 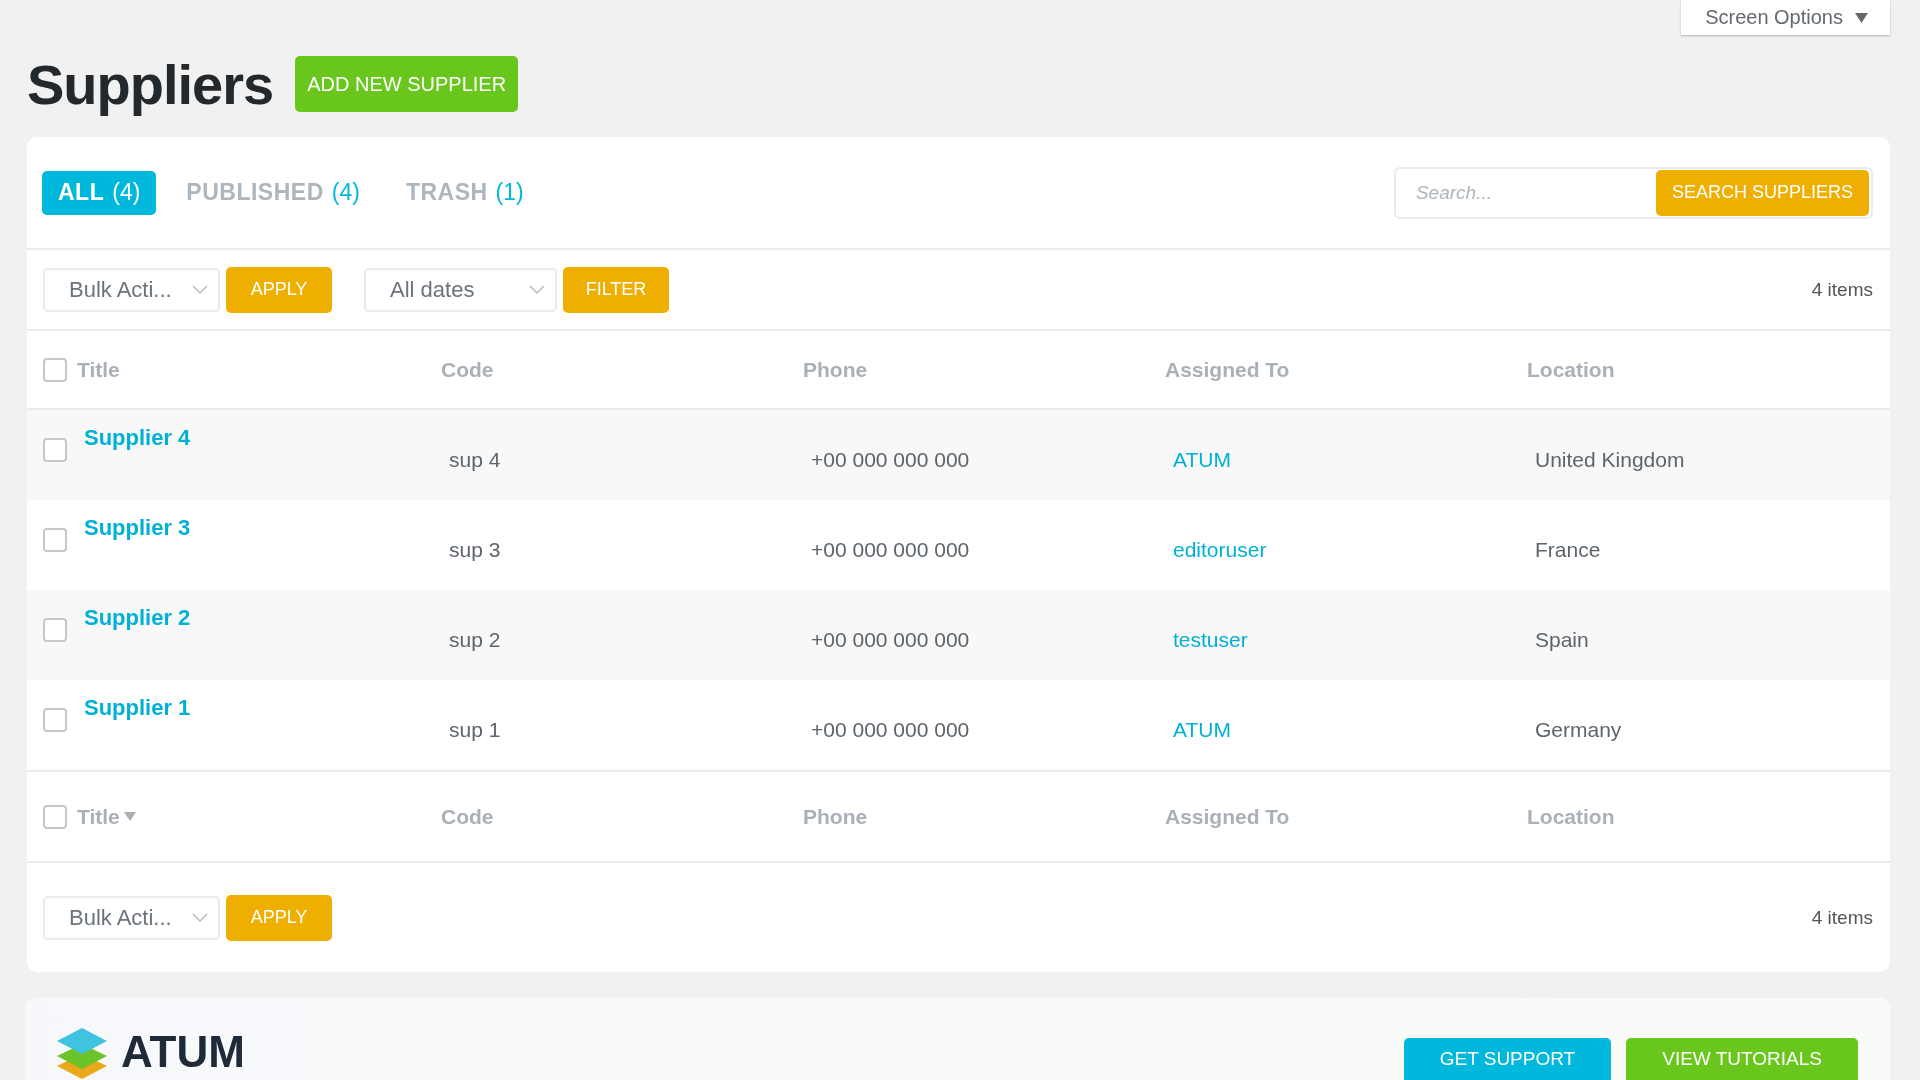 What do you see at coordinates (475, 549) in the screenshot?
I see `code-cell-text: sup 3` at bounding box center [475, 549].